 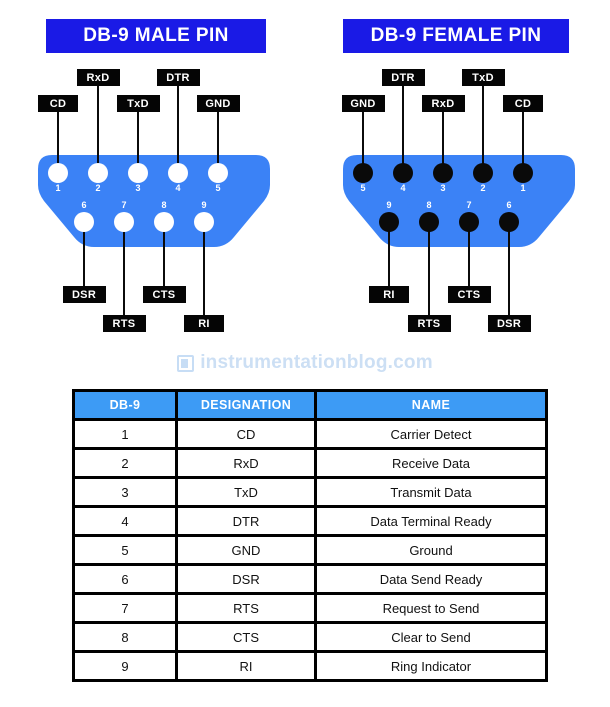 I want to click on cell-name: Receive Data, so click(x=431, y=463).